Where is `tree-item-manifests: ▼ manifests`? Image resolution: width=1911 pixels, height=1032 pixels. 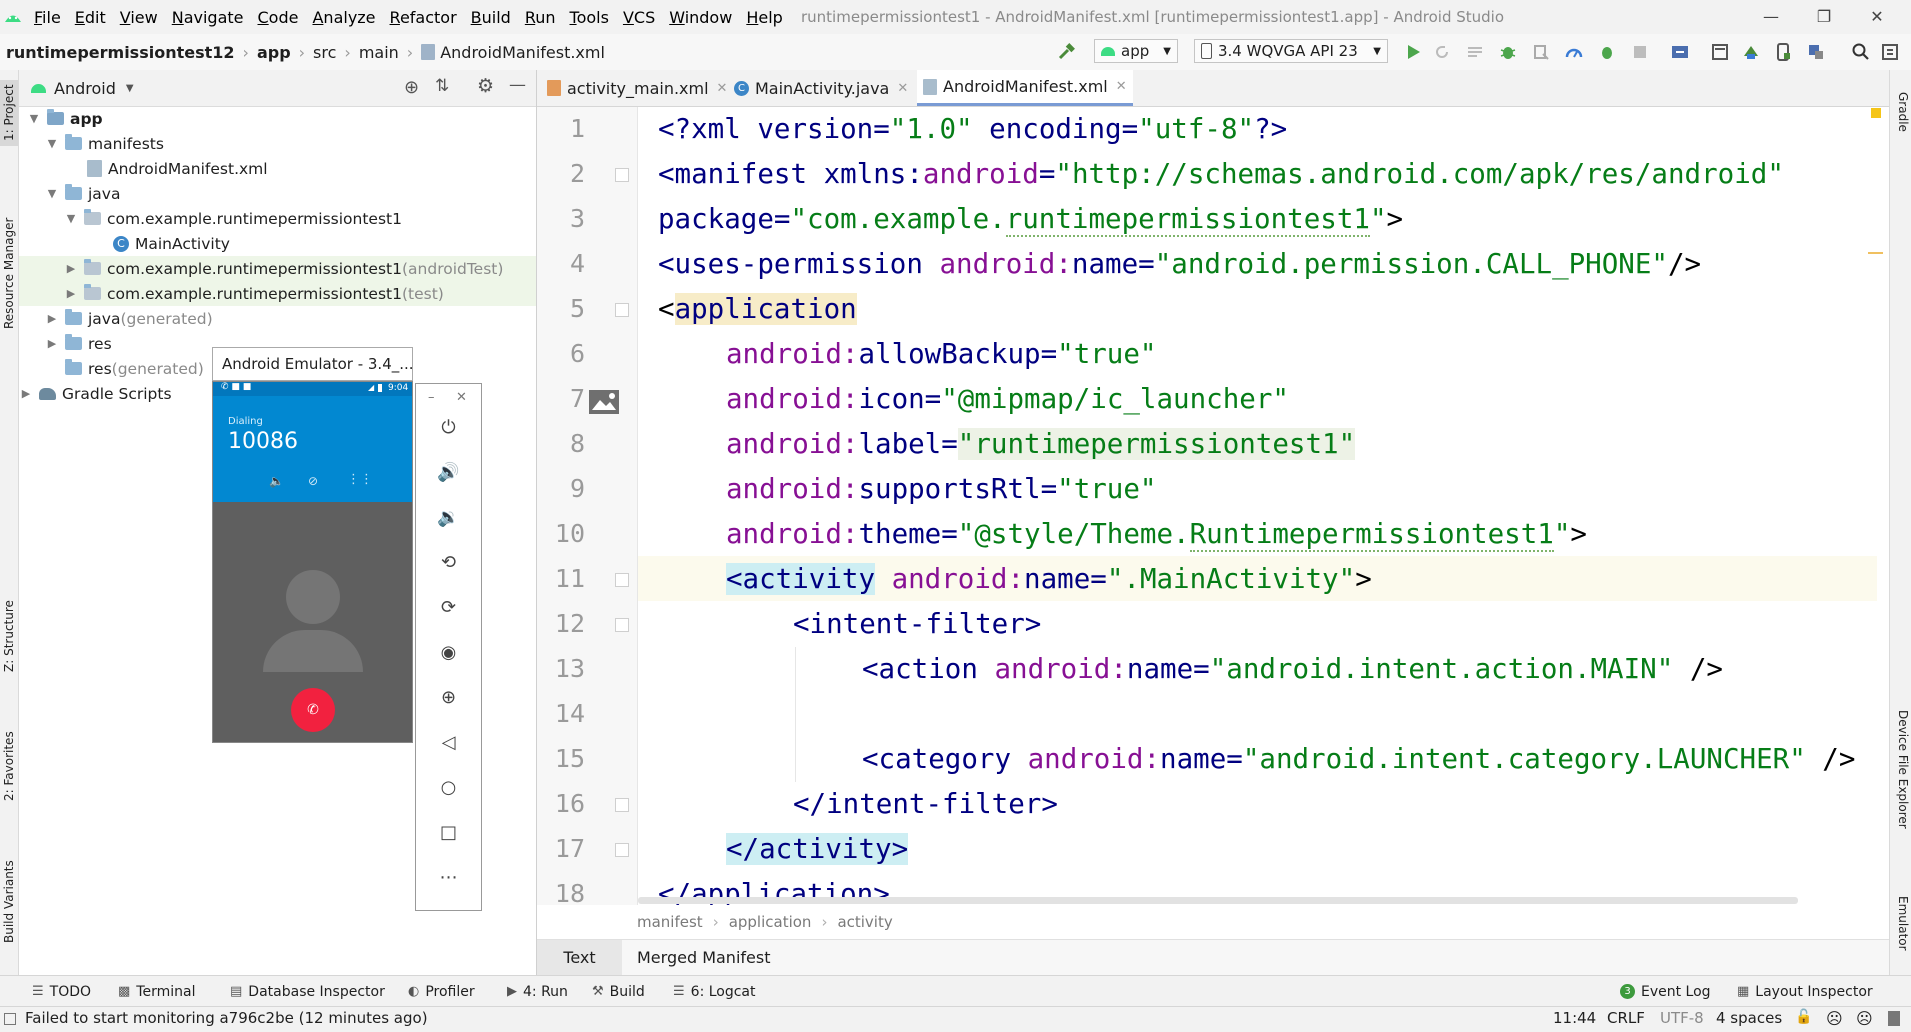 tree-item-manifests: ▼ manifests is located at coordinates (277, 143).